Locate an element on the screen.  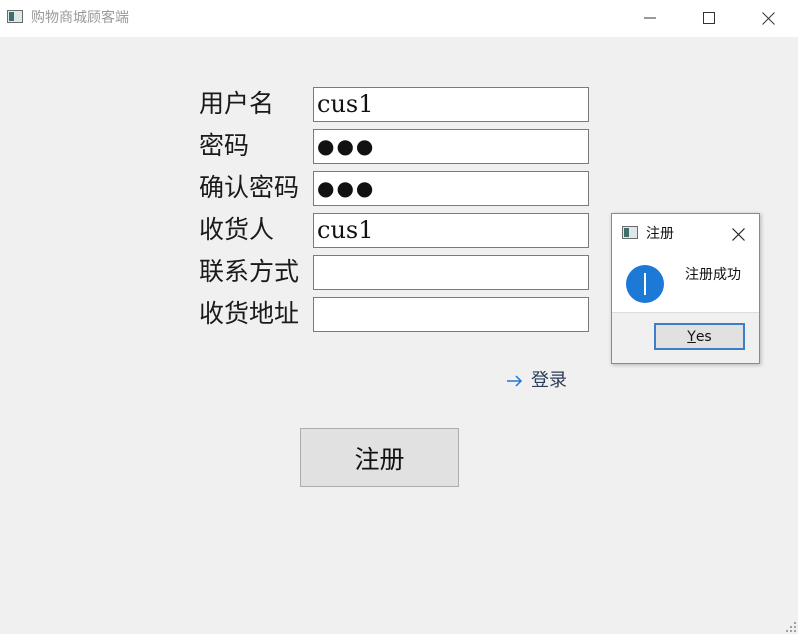
size-grip-icon is located at coordinates (791, 627).